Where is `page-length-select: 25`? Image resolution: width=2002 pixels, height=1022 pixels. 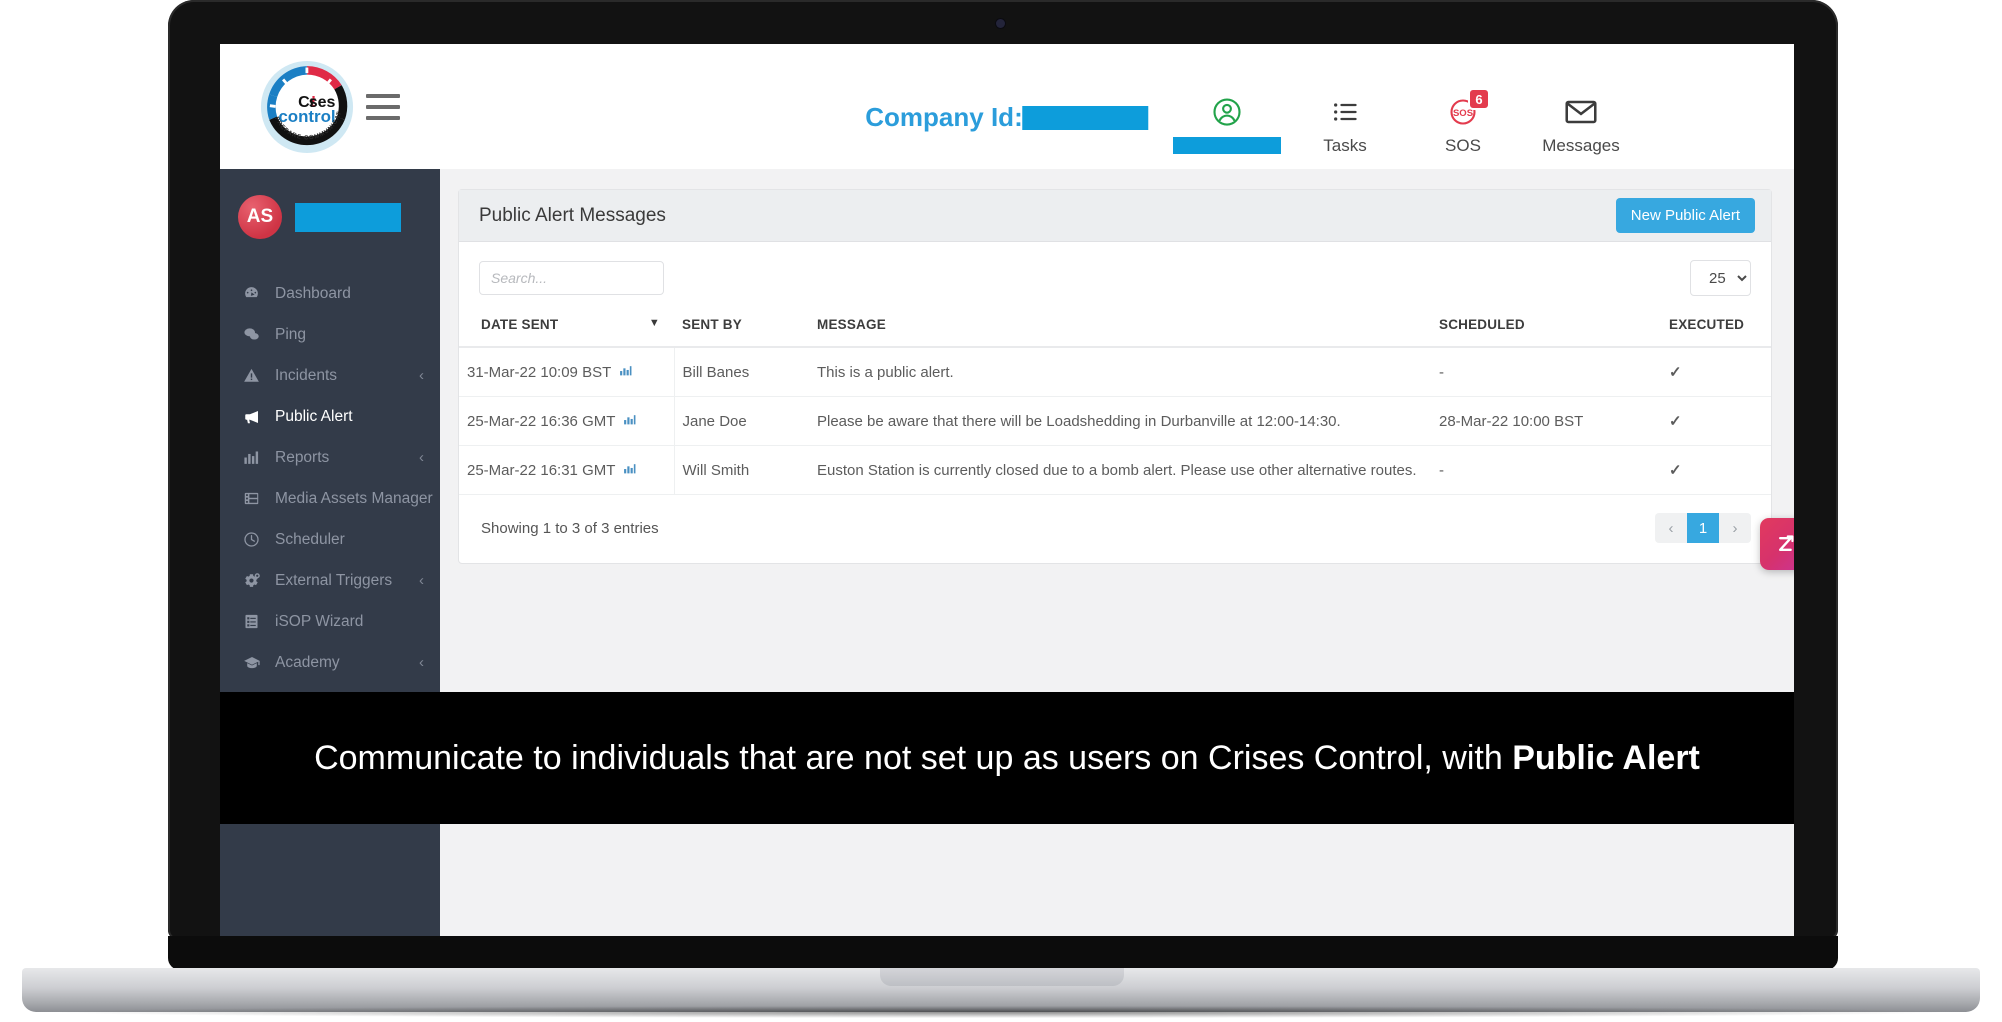 page-length-select: 25 is located at coordinates (1720, 278).